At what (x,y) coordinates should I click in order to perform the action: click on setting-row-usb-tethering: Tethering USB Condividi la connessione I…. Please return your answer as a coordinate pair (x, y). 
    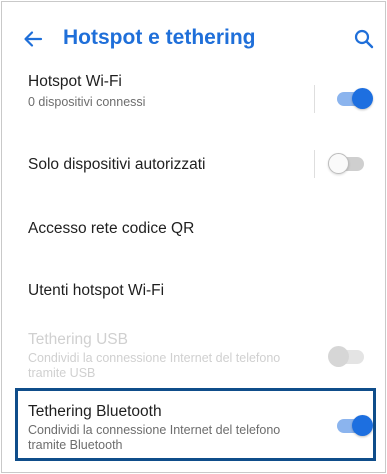
    Looking at the image, I should click on (193, 354).